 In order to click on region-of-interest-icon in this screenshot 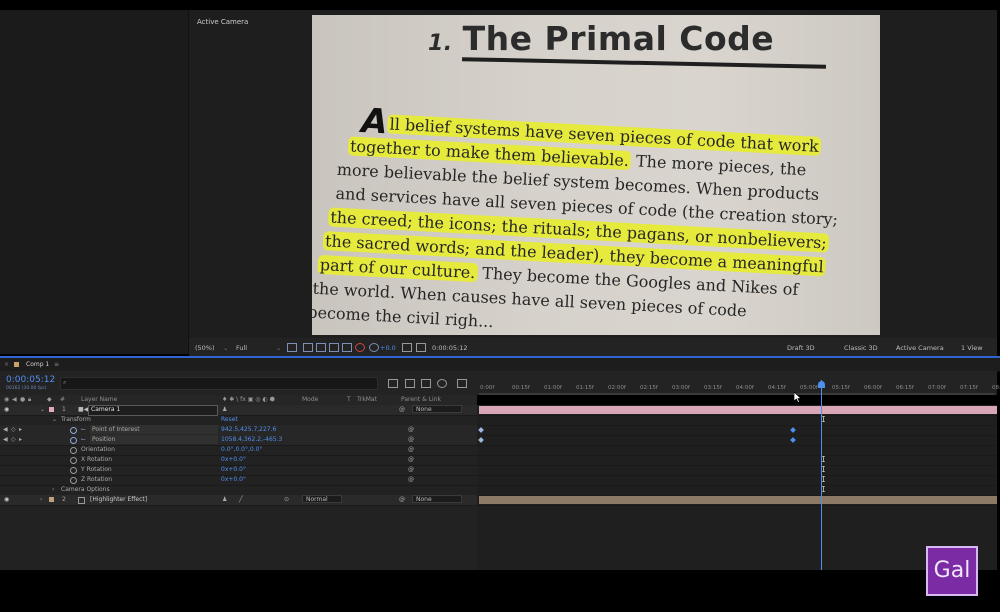, I will do `click(292, 347)`.